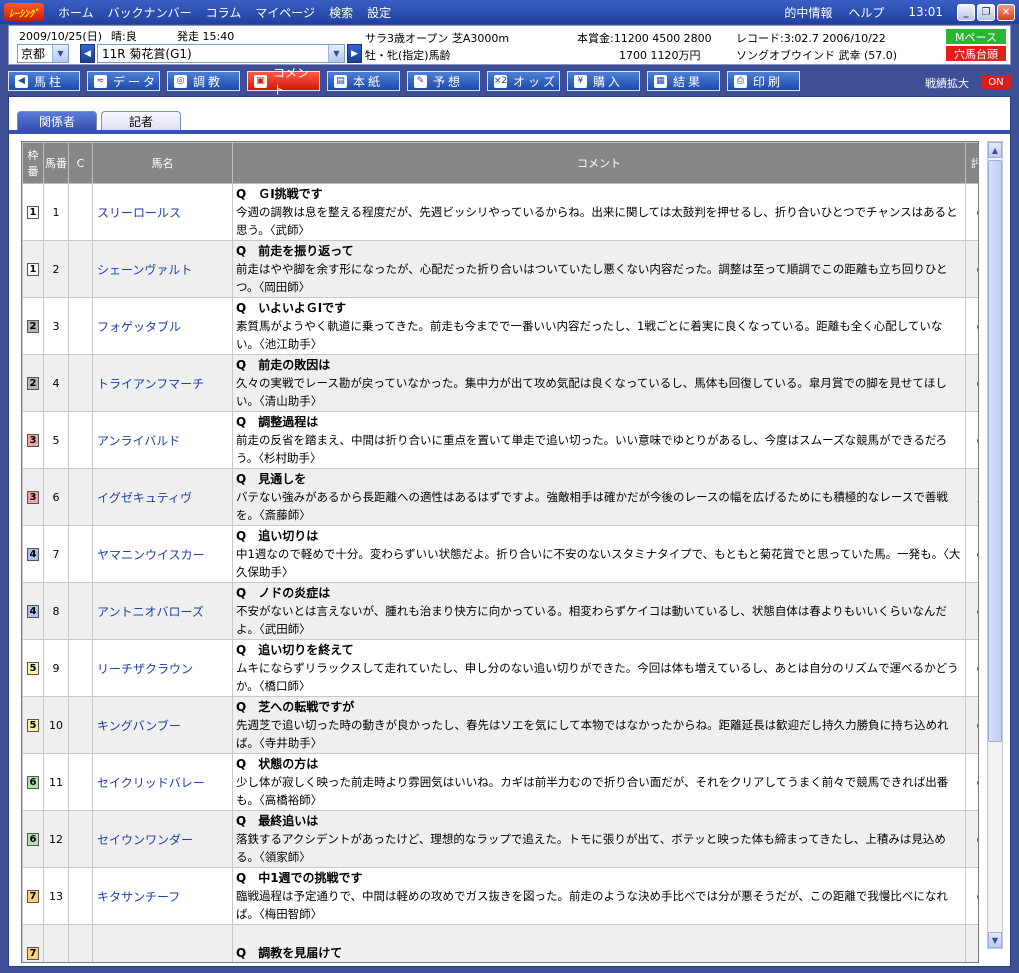 This screenshot has height=973, width=1019. What do you see at coordinates (141, 121) in the screenshot?
I see `tab-kisha: 記者` at bounding box center [141, 121].